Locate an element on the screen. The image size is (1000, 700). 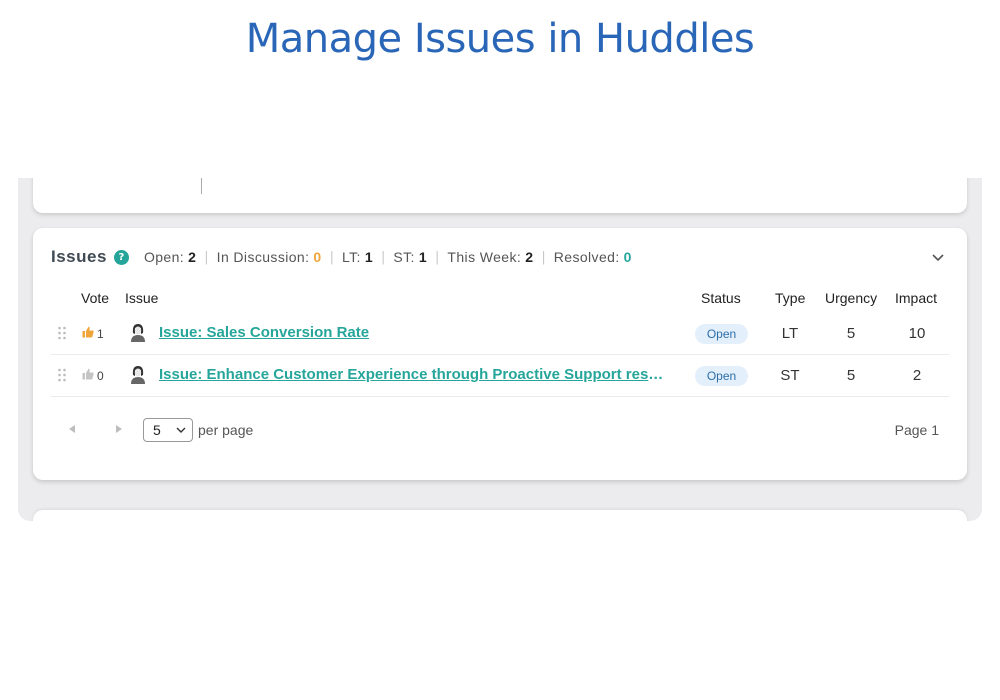
issue-impact: 10 is located at coordinates (917, 333).